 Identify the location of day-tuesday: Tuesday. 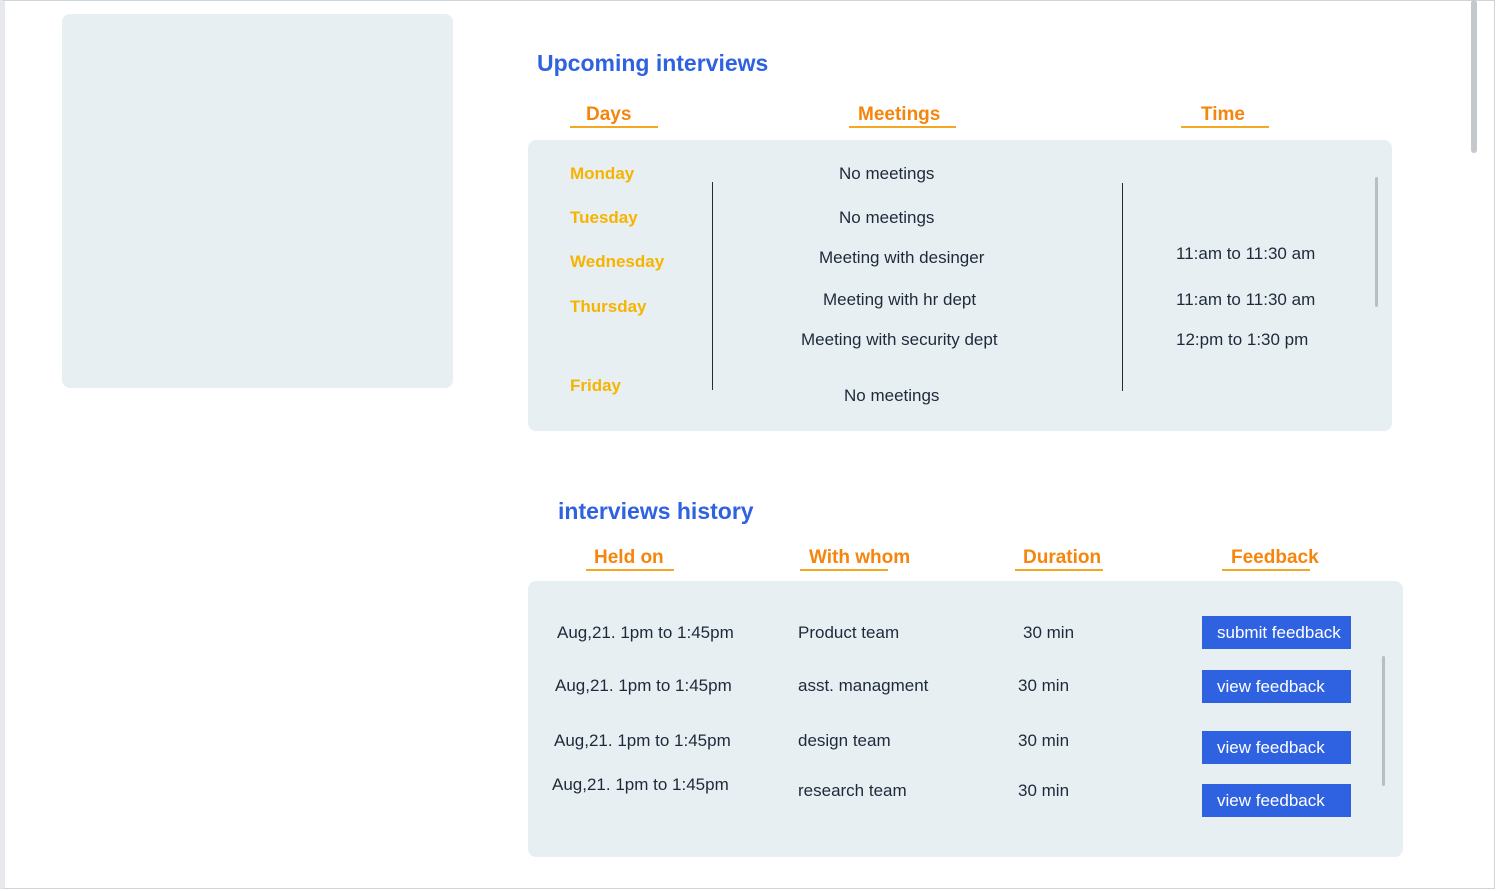
(604, 217).